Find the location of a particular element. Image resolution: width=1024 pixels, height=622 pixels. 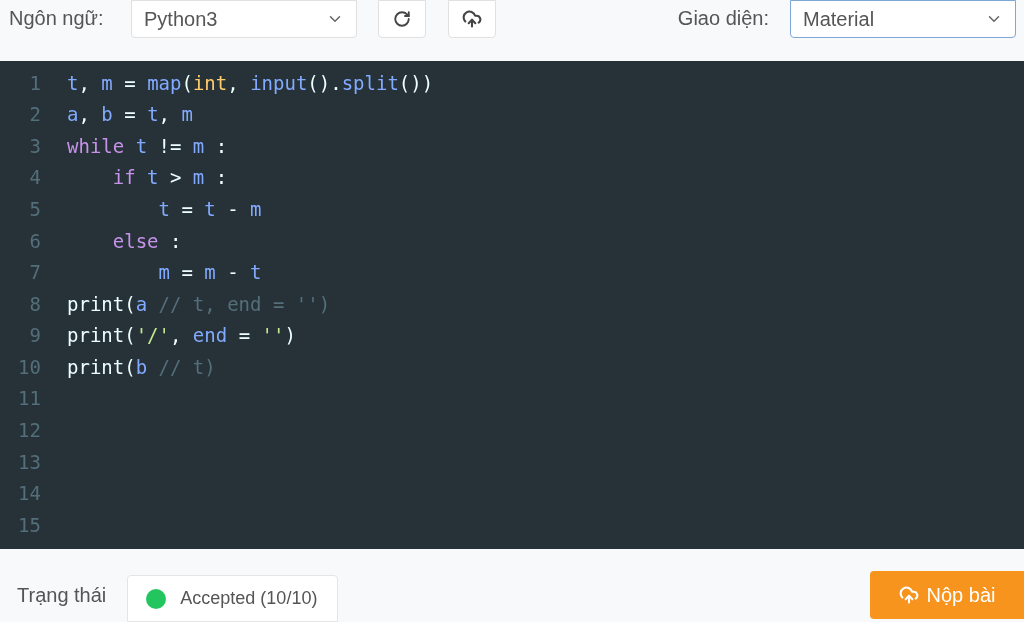

line-number: 10 is located at coordinates (29, 367).